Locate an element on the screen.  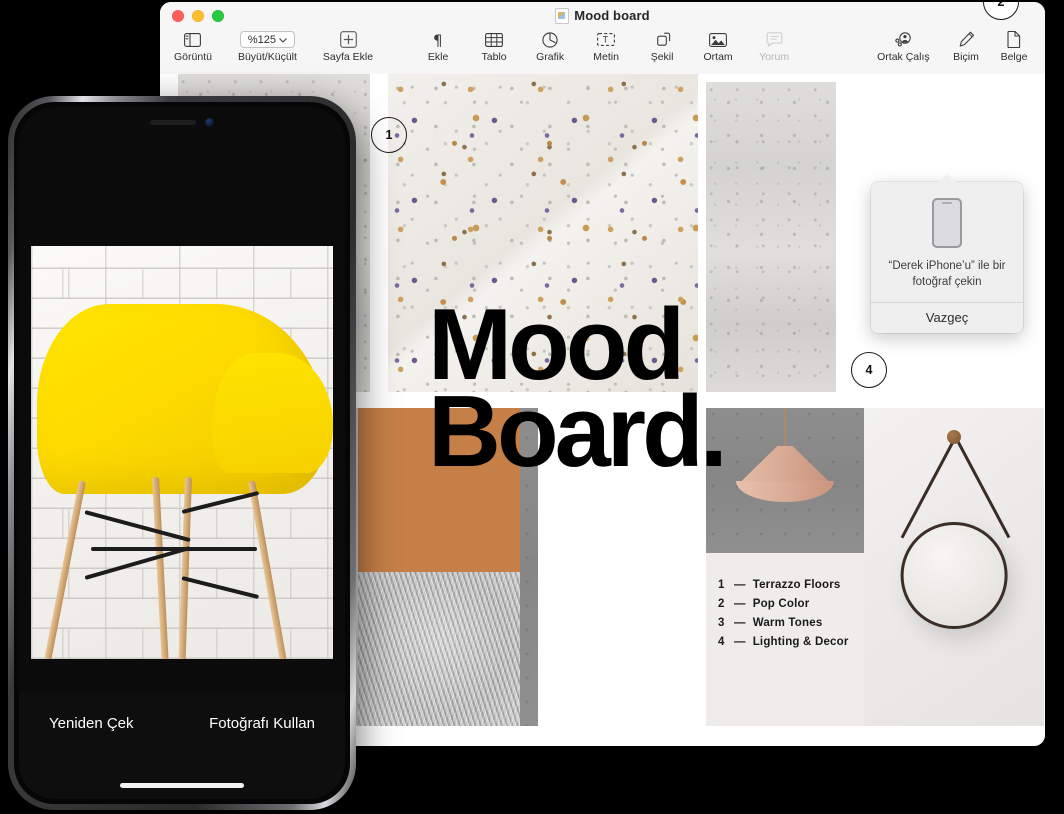
view-sidebar-icon is located at coordinates (193, 39).